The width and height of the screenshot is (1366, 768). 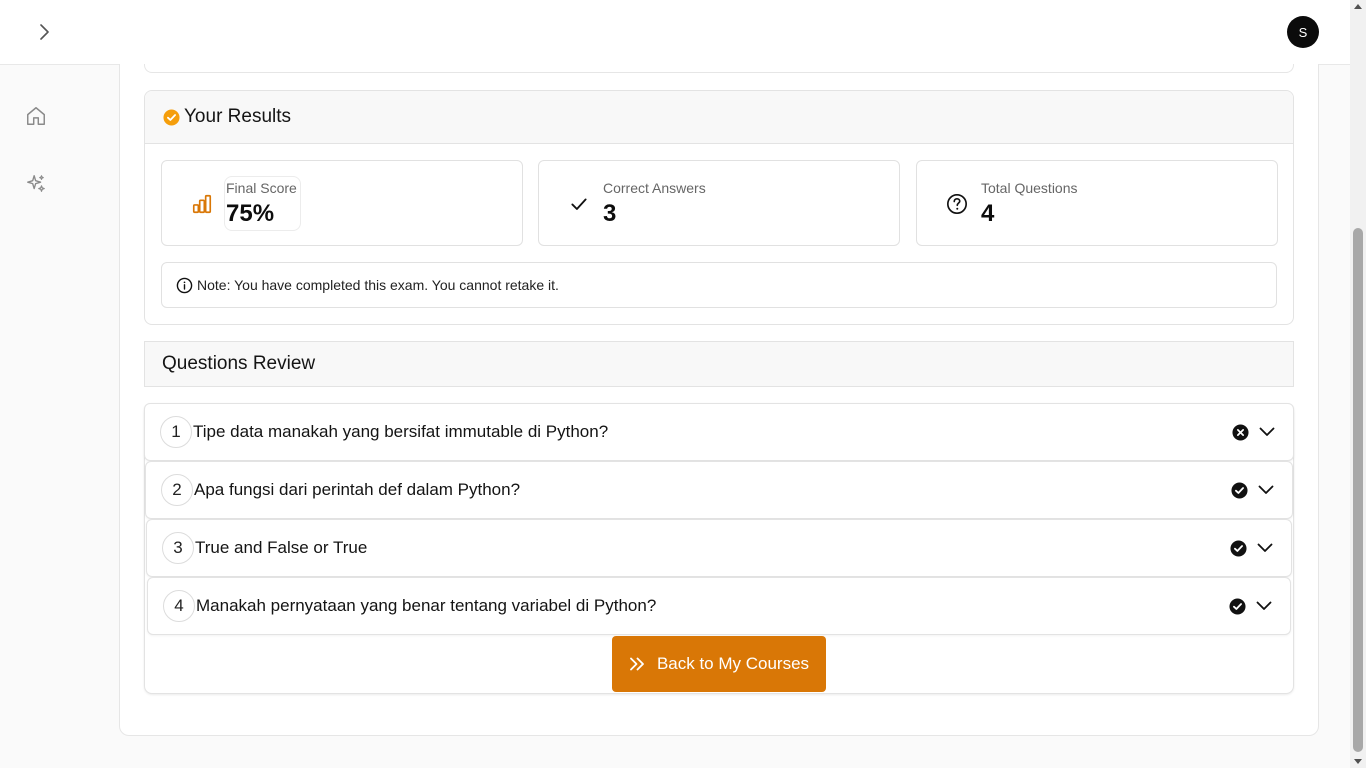 I want to click on total-questions-value: 4, so click(x=988, y=213).